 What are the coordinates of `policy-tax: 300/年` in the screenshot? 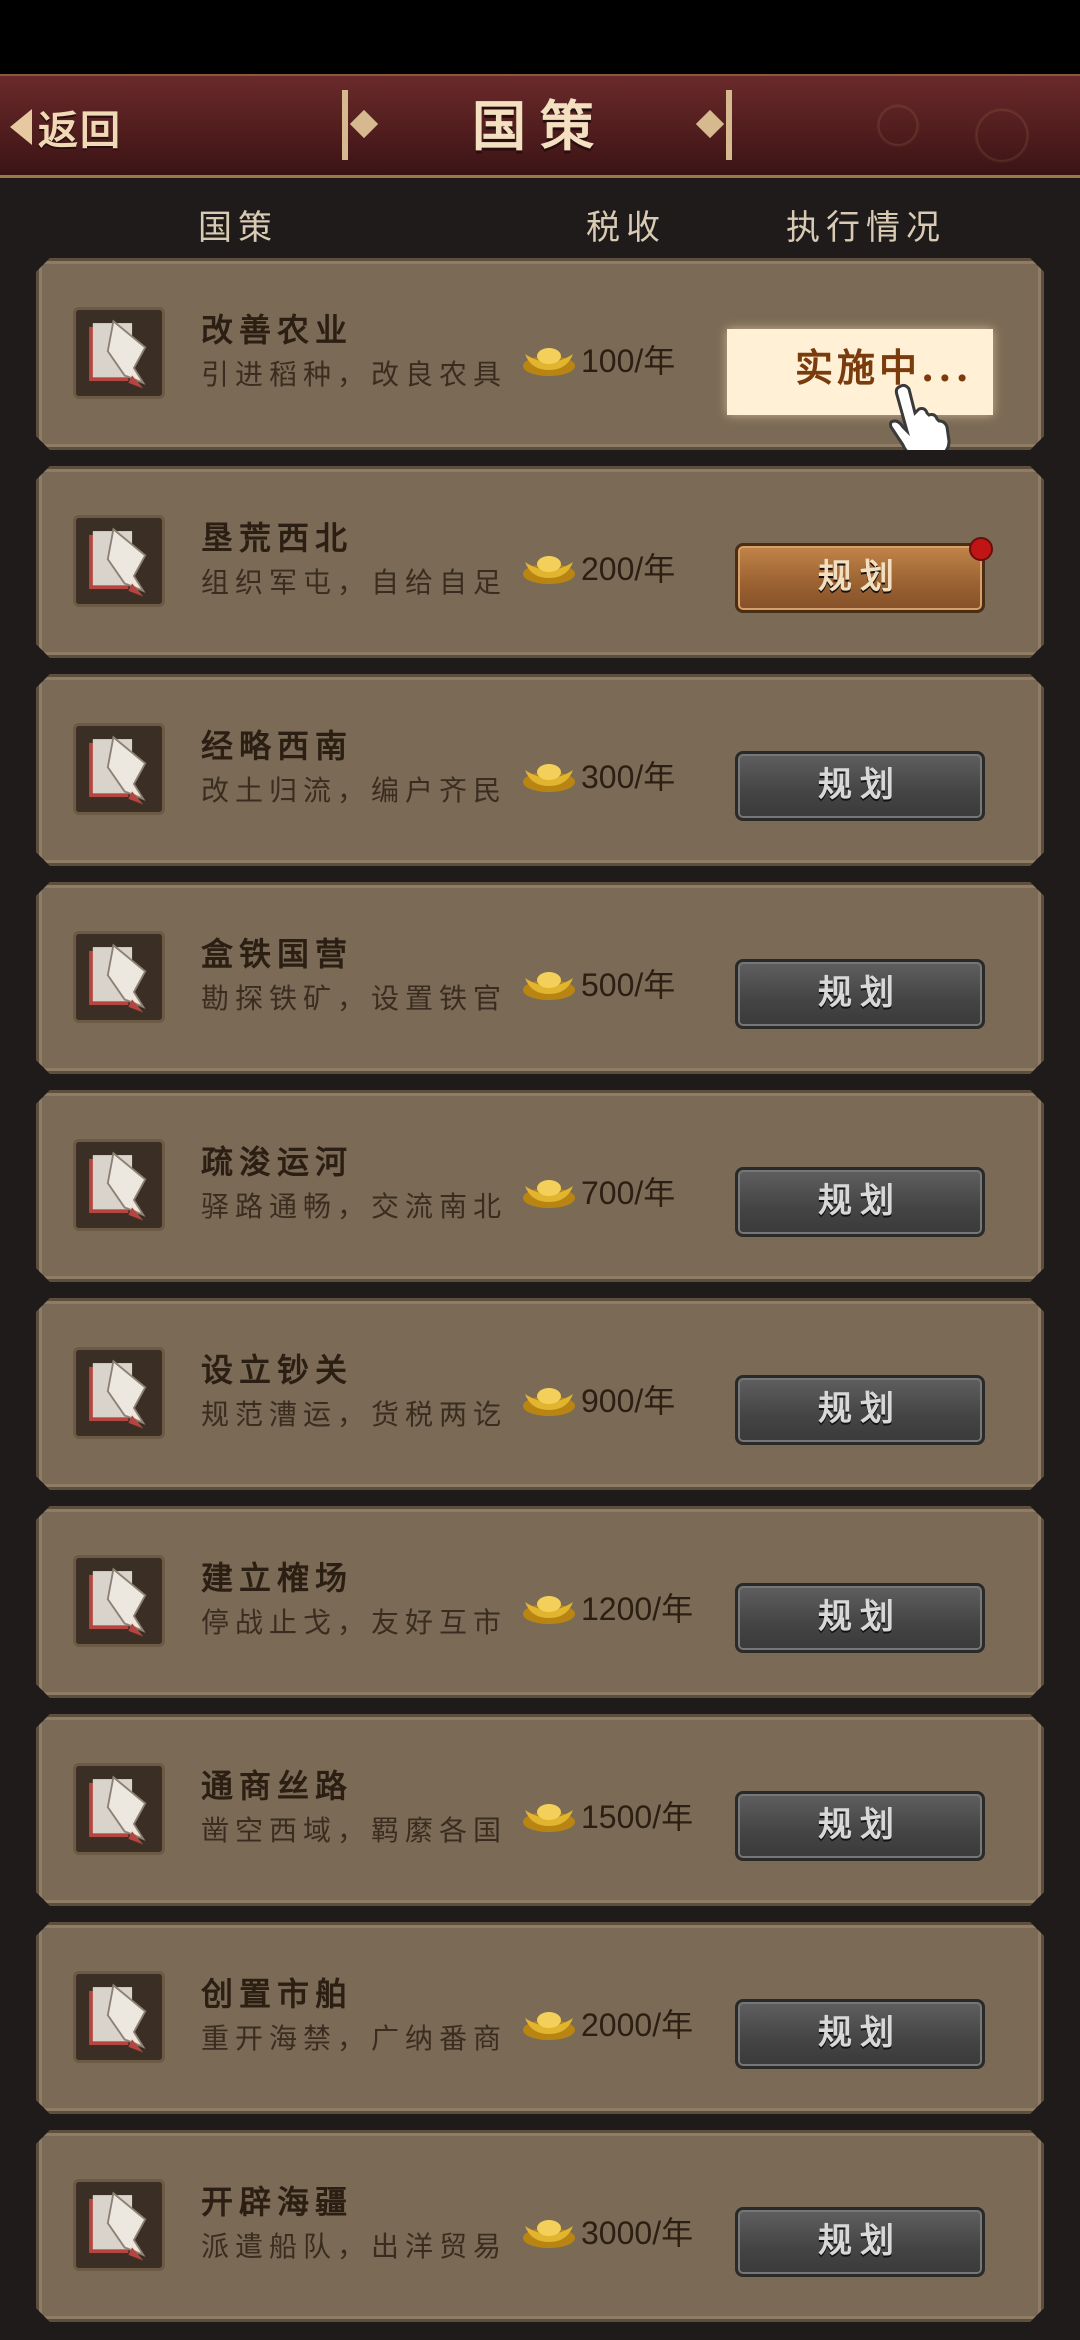 It's located at (598, 775).